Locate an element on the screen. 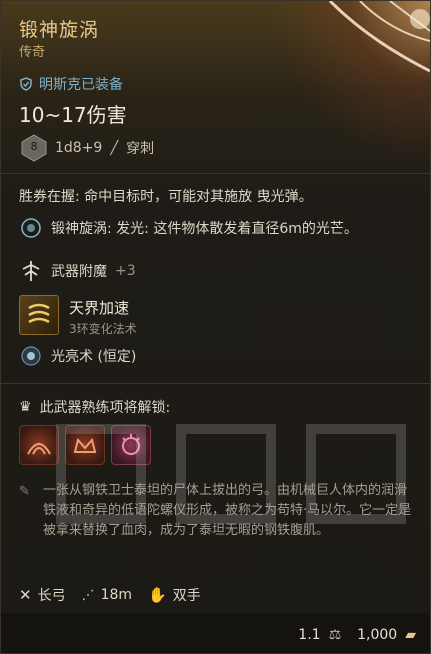 This screenshot has width=431, height=654. light-ability: 锻神旋涡 : 发光: 这件物体散发着直径6m的光芒。 is located at coordinates (188, 228).